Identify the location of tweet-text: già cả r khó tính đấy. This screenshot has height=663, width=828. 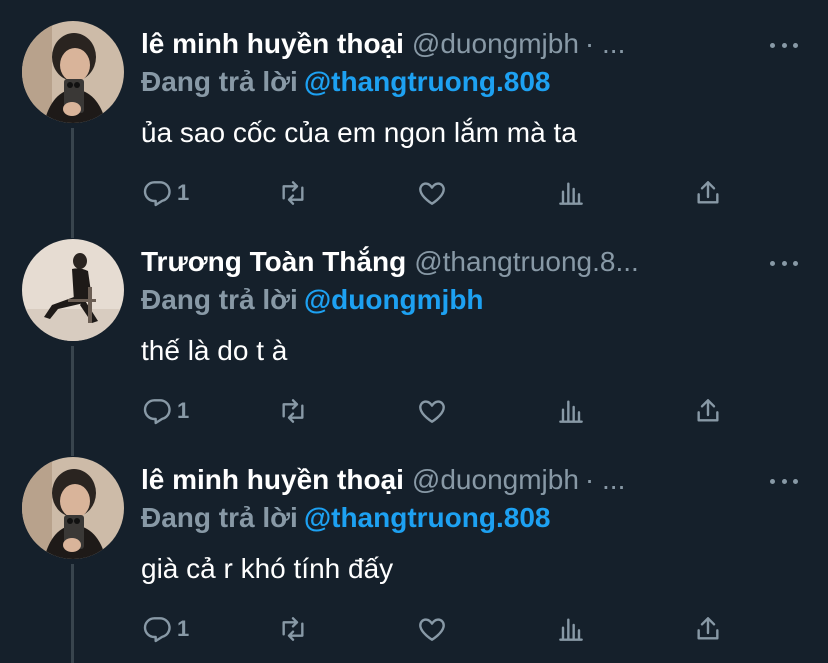
(267, 568).